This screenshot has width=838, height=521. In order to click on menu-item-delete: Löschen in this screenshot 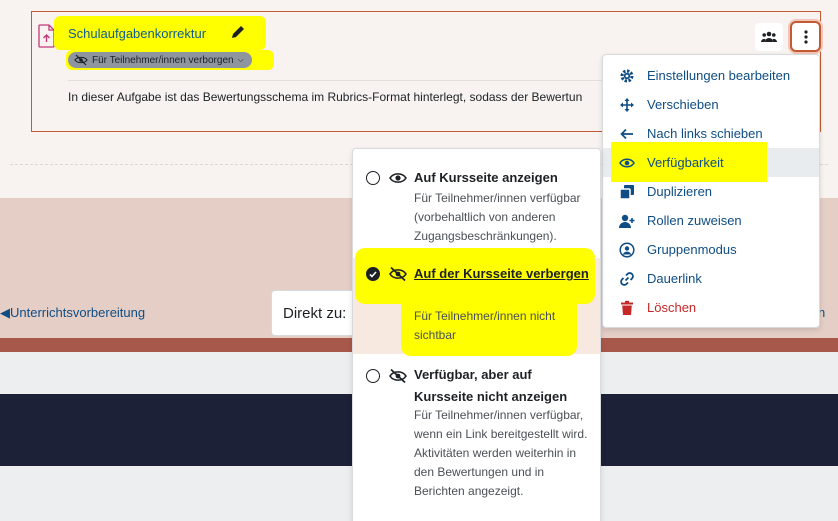, I will do `click(711, 307)`.